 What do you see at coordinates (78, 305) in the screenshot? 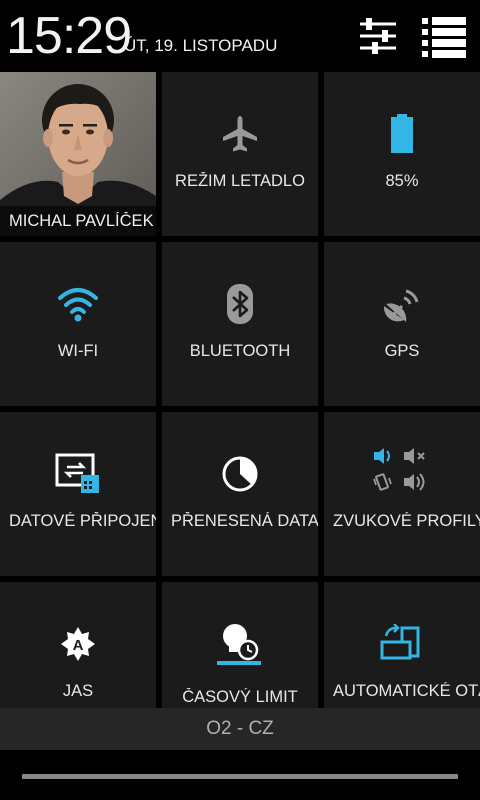
I see `wifi-icon` at bounding box center [78, 305].